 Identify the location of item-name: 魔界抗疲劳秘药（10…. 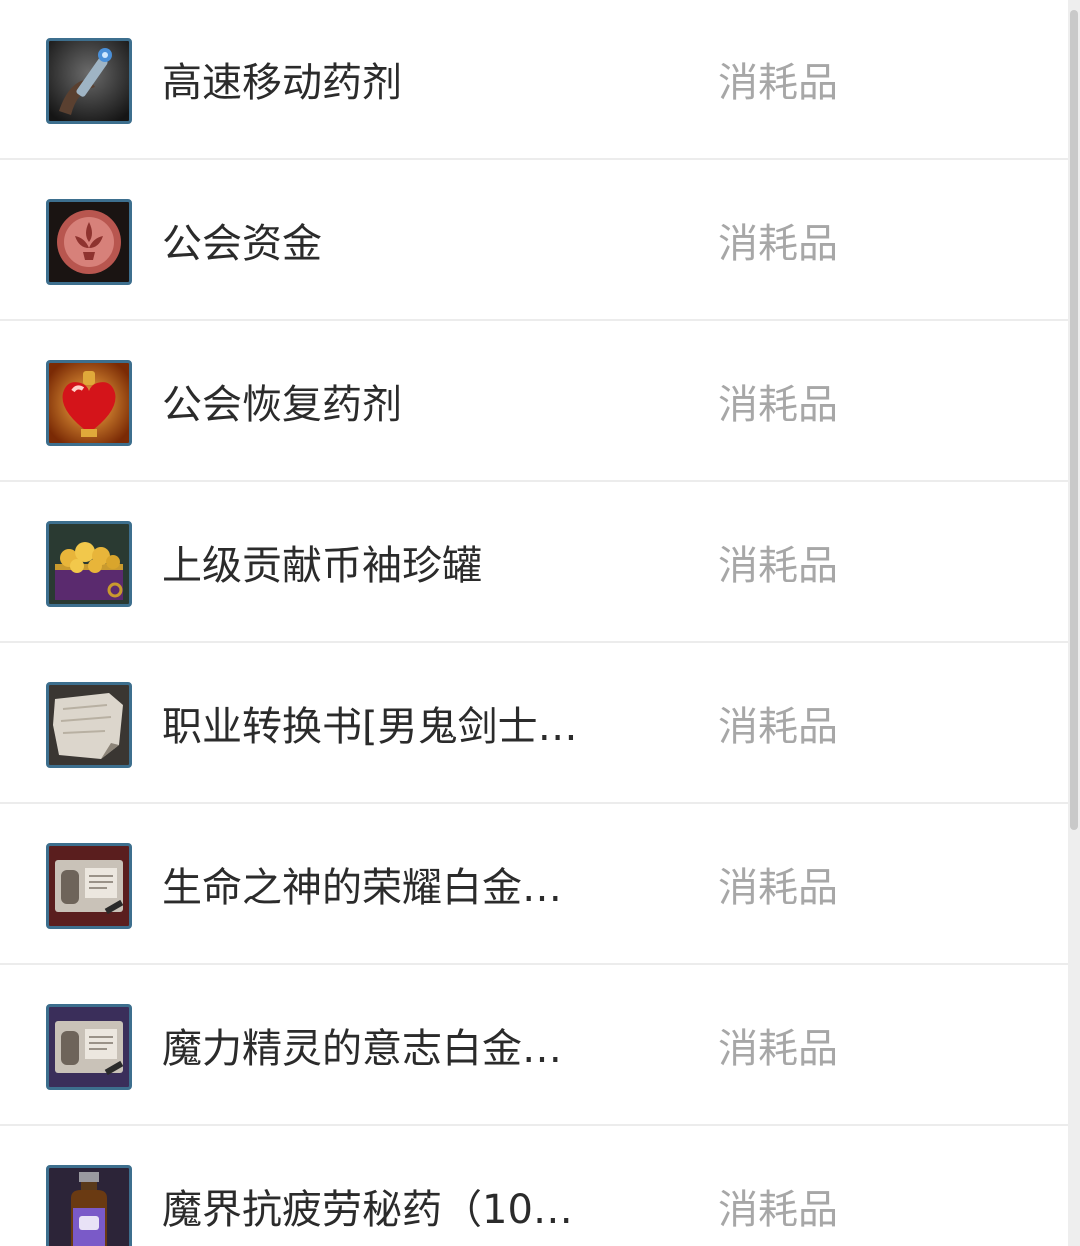
(367, 1210).